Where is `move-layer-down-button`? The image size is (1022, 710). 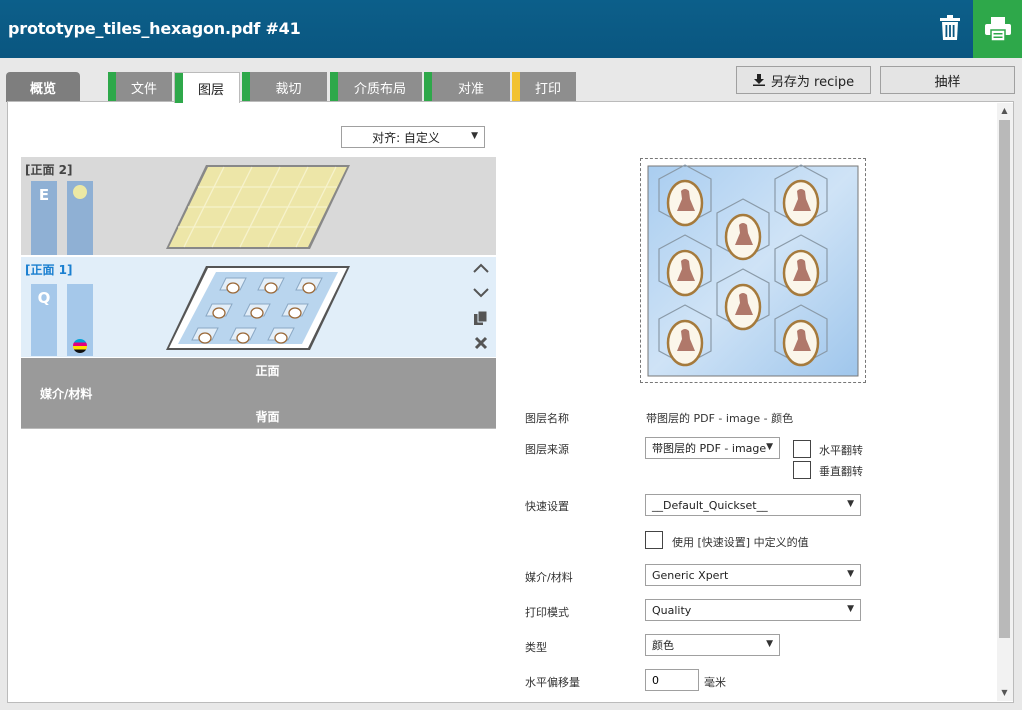 move-layer-down-button is located at coordinates (481, 293).